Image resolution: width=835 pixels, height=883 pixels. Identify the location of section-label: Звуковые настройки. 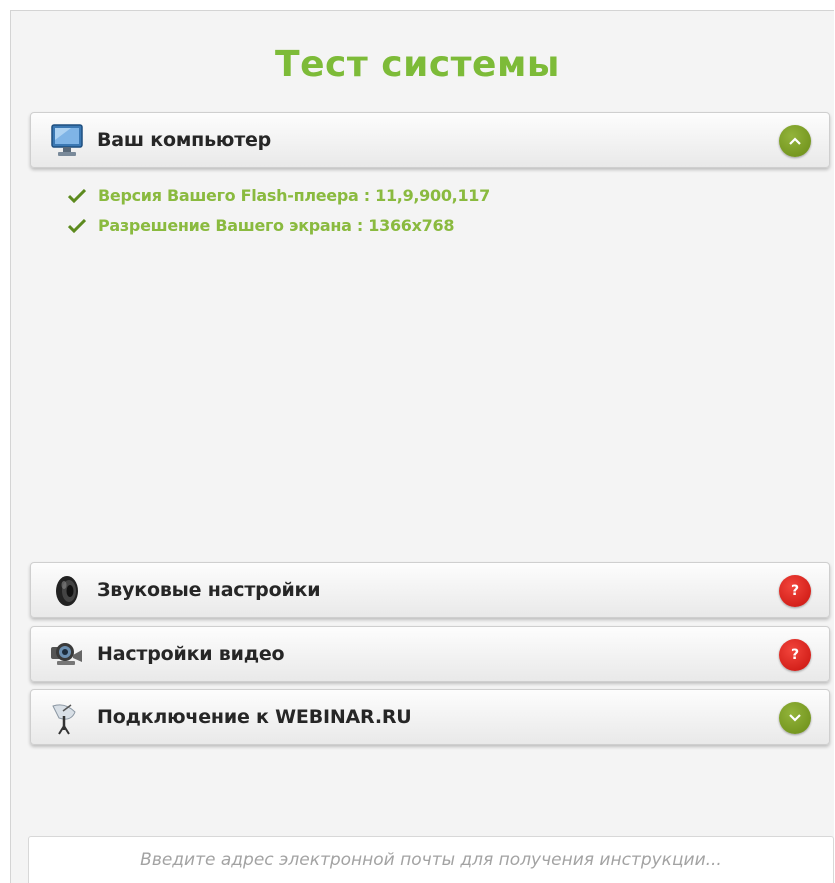
(209, 590).